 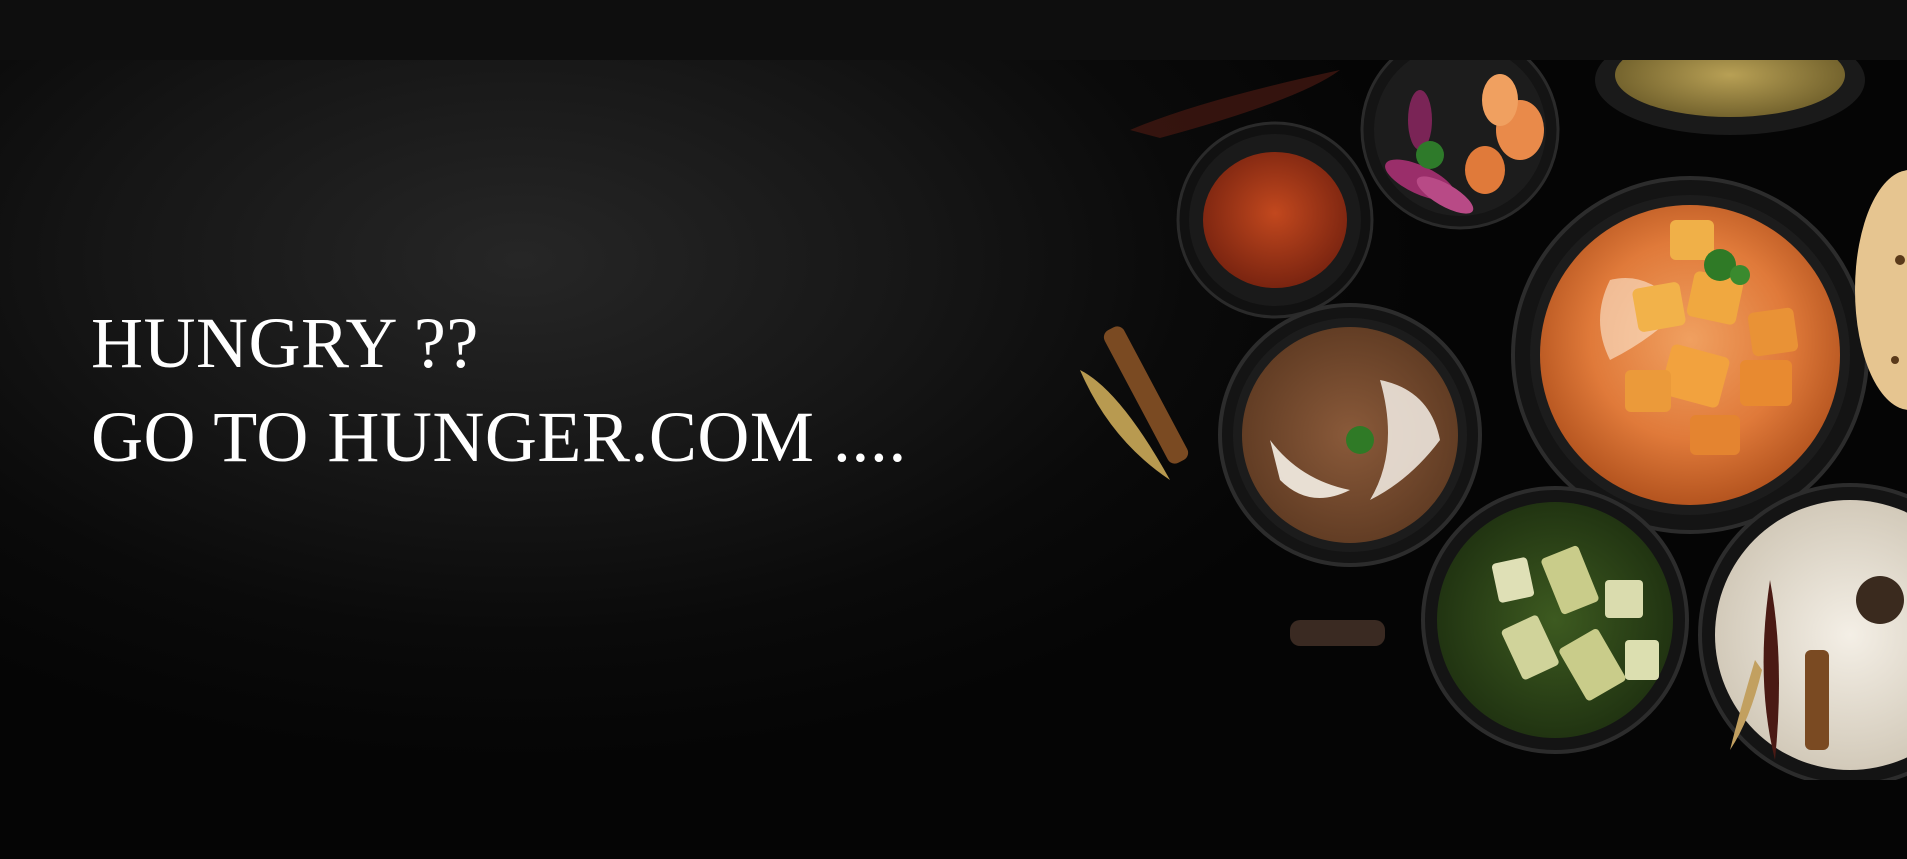 I want to click on top-bar, so click(x=953, y=30).